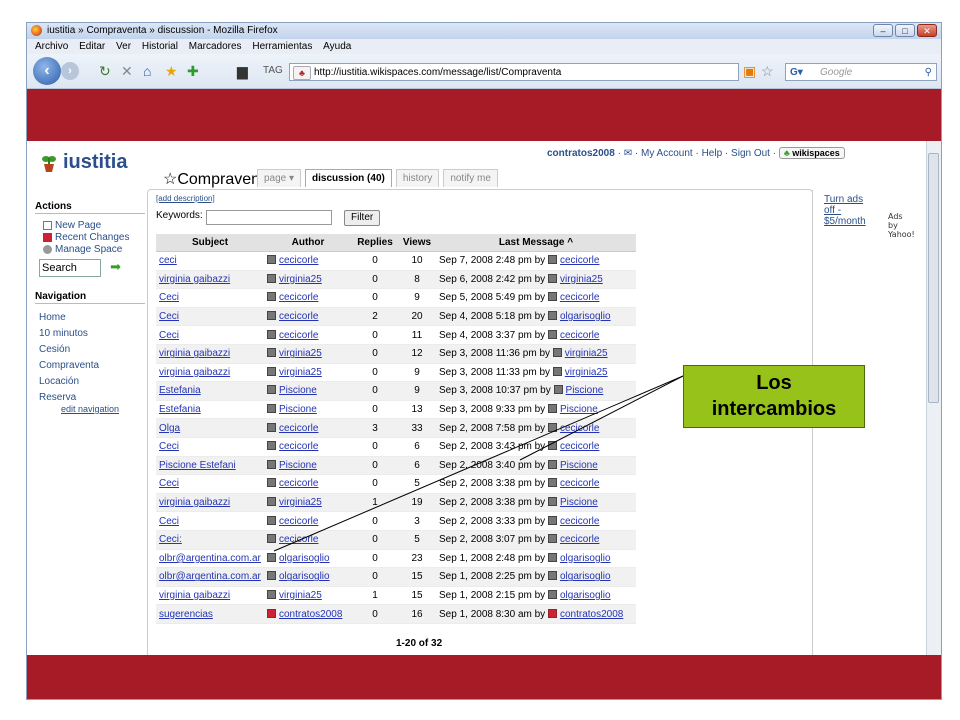 The width and height of the screenshot is (960, 720). Describe the element at coordinates (774, 383) in the screenshot. I see `callout-line-1: Los` at that location.